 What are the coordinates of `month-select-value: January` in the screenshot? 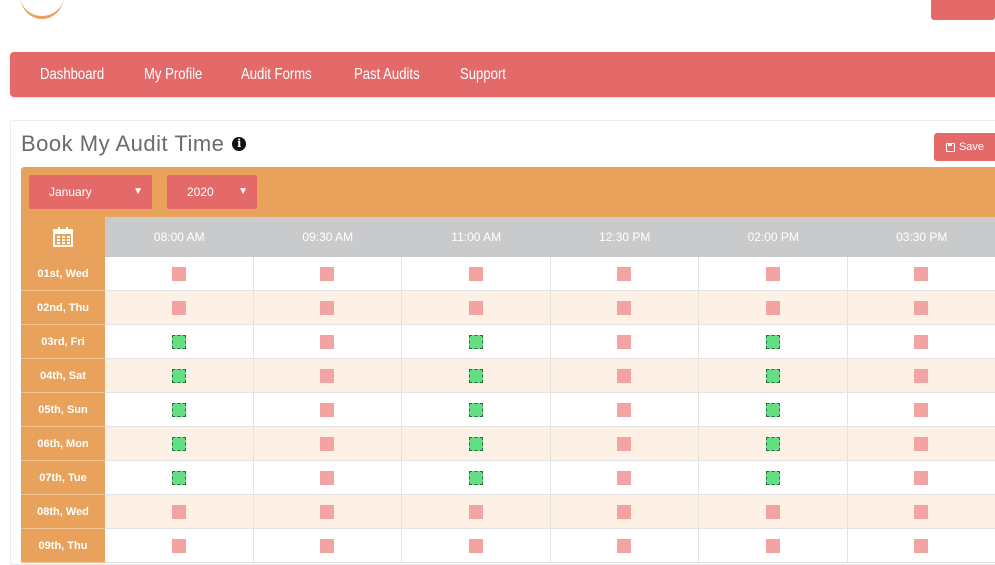 It's located at (70, 192).